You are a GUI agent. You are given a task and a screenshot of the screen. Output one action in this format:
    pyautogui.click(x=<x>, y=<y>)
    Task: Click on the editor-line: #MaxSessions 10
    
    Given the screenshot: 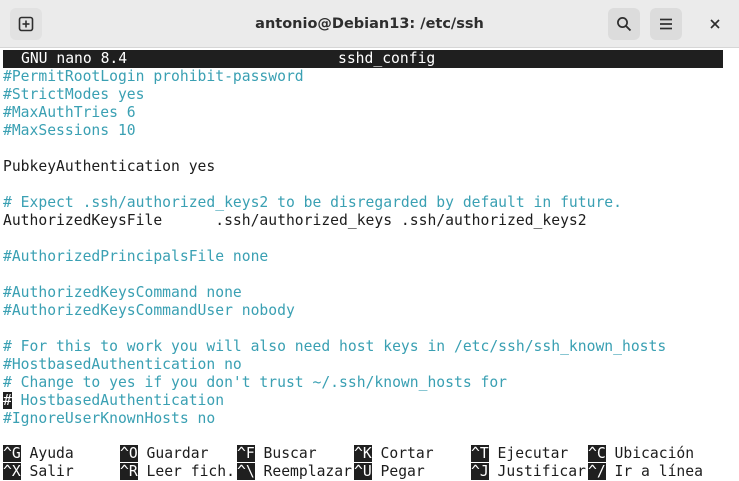 What is the action you would take?
    pyautogui.click(x=69, y=131)
    